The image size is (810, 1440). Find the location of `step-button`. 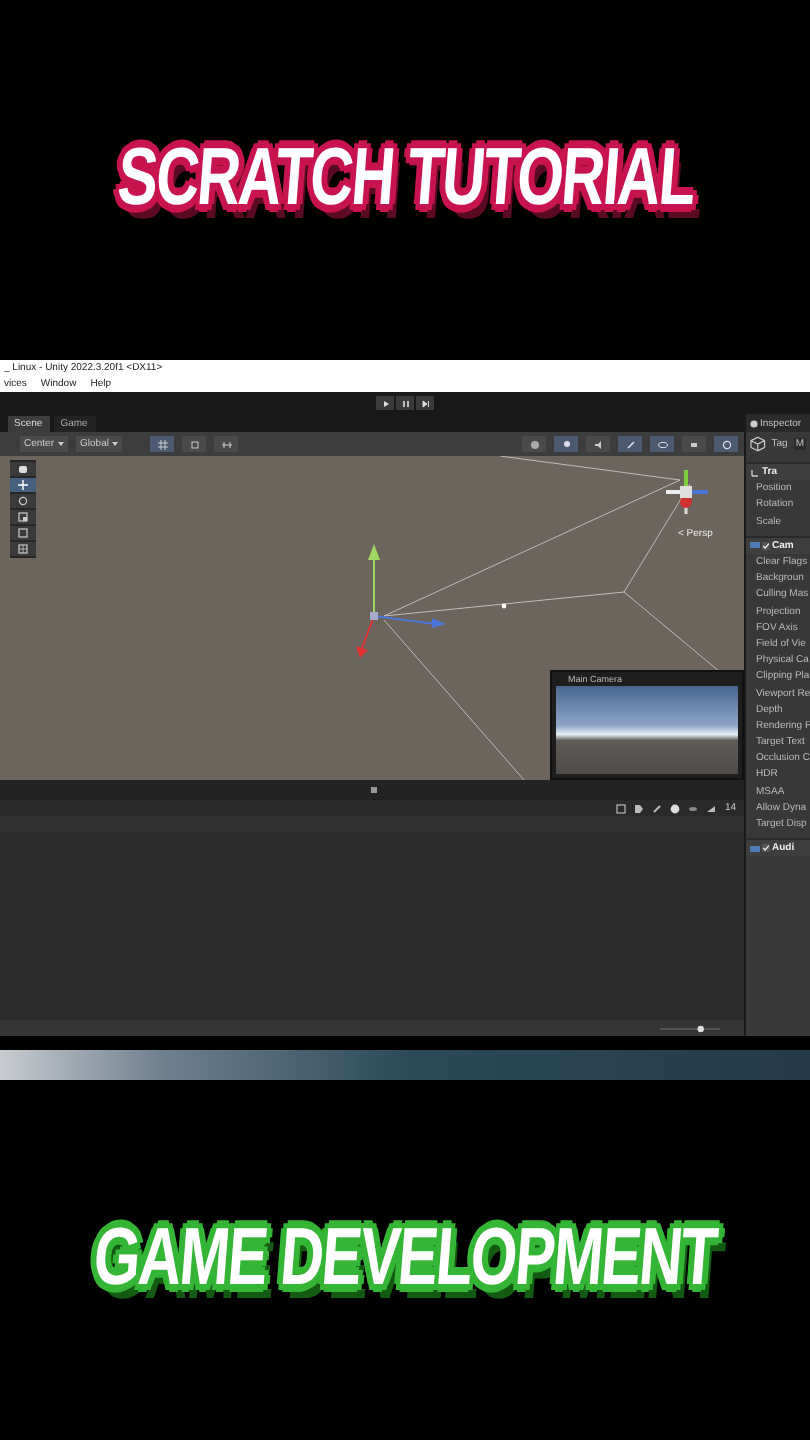

step-button is located at coordinates (425, 403).